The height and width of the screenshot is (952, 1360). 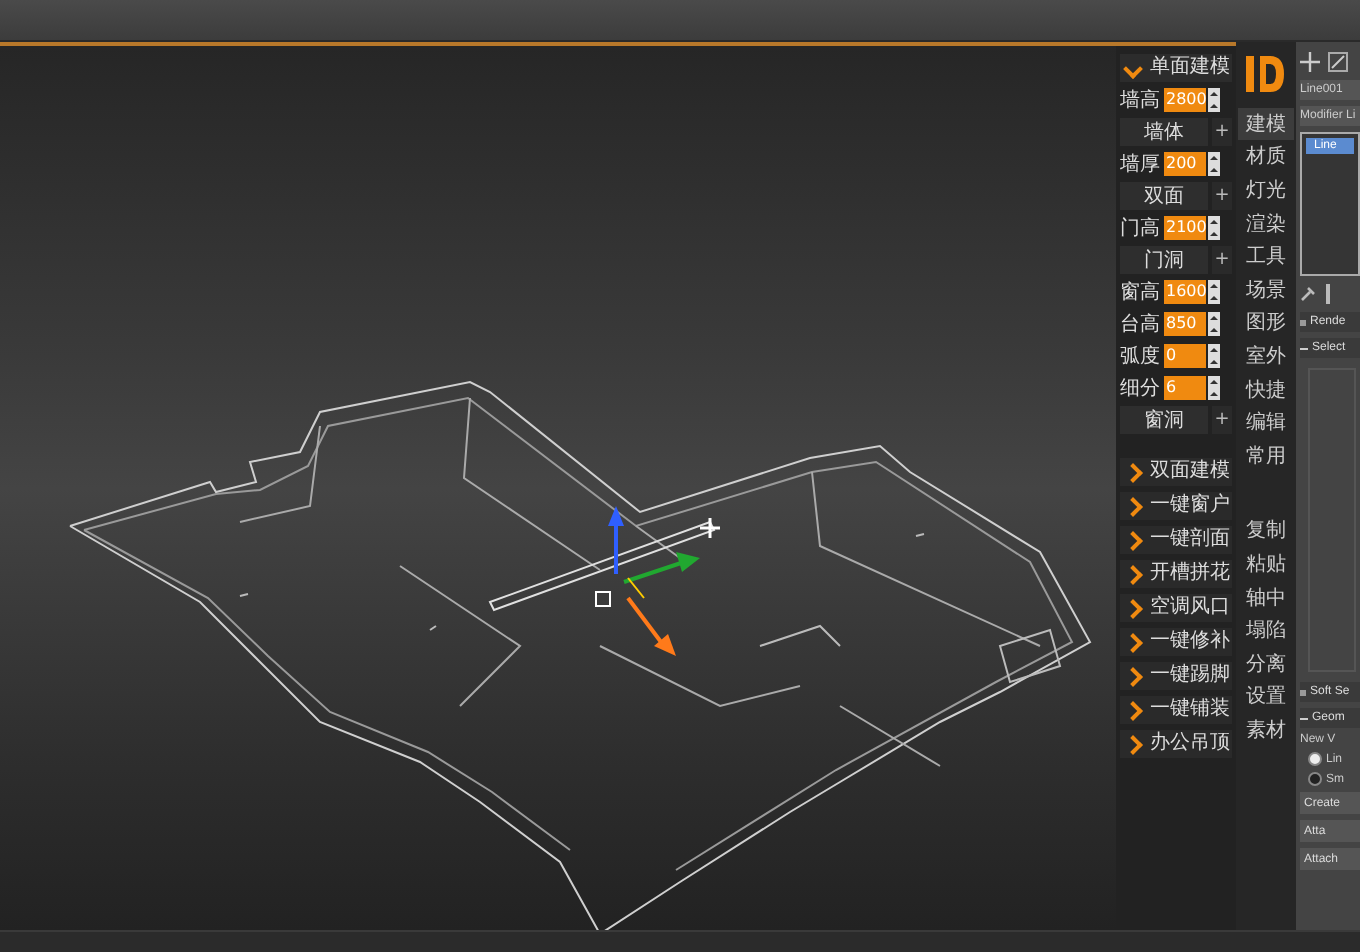 I want to click on field-label: 细分, so click(x=1141, y=389).